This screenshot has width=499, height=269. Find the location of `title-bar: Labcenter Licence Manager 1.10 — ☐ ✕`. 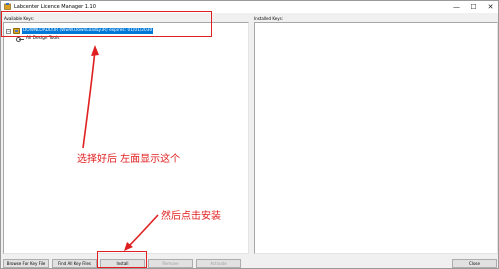

title-bar: Labcenter Licence Manager 1.10 — ☐ ✕ is located at coordinates (249, 7).